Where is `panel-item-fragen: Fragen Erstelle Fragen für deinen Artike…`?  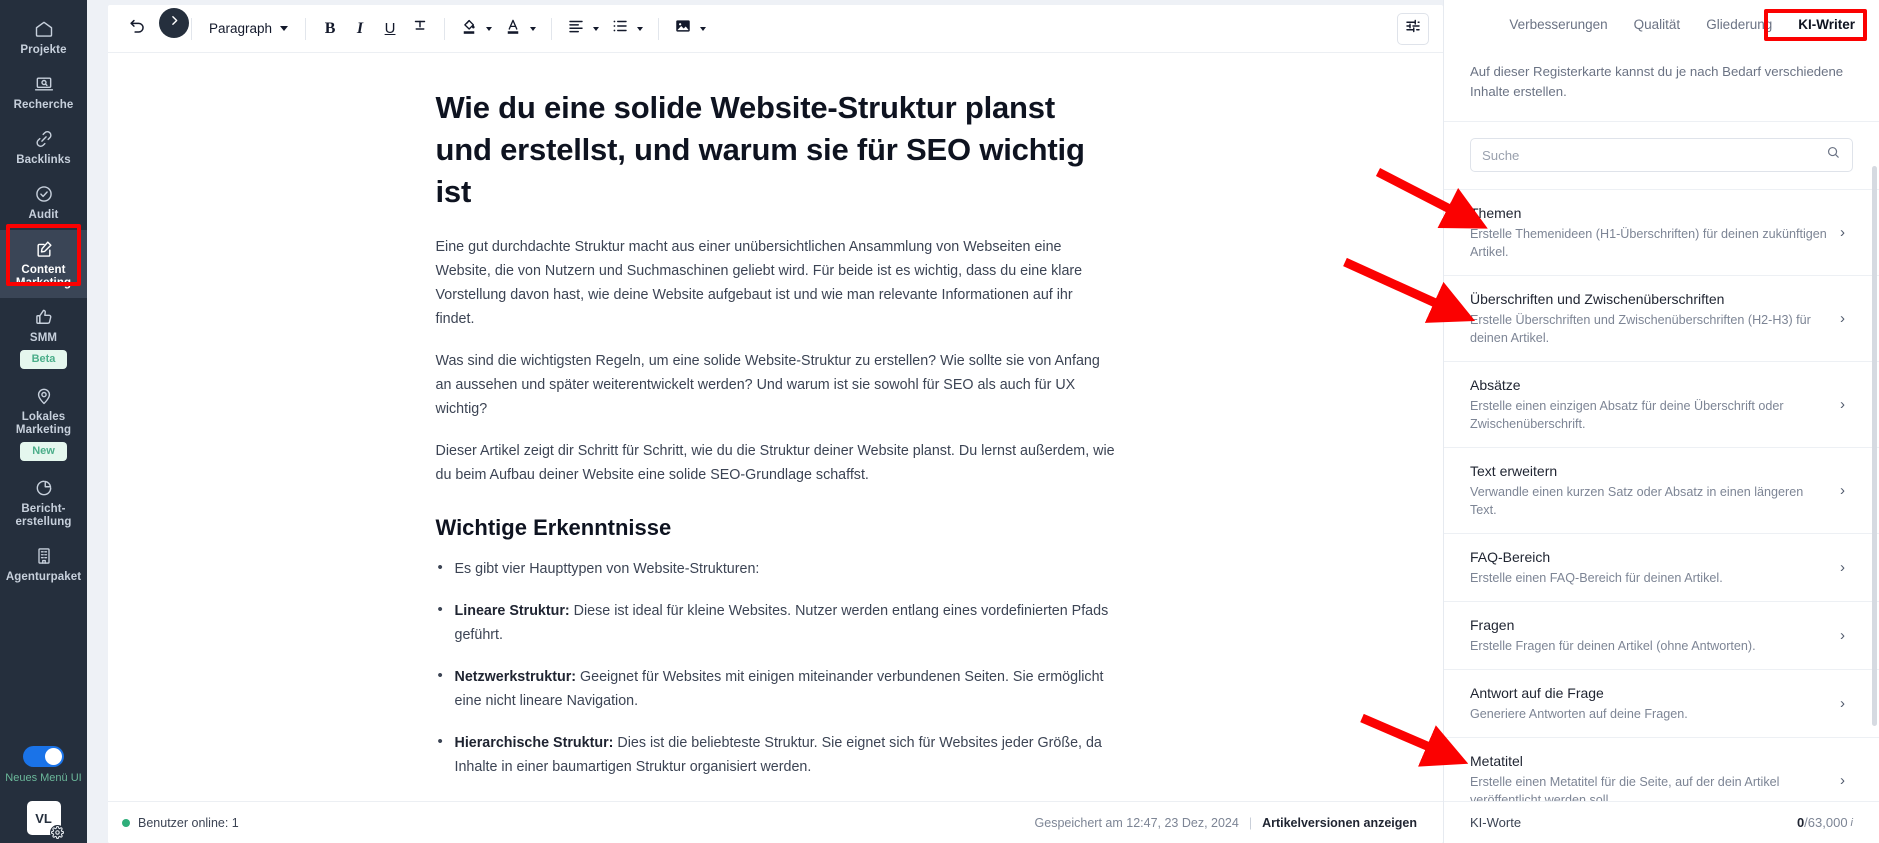 panel-item-fragen: Fragen Erstelle Fragen für deinen Artike… is located at coordinates (1661, 636).